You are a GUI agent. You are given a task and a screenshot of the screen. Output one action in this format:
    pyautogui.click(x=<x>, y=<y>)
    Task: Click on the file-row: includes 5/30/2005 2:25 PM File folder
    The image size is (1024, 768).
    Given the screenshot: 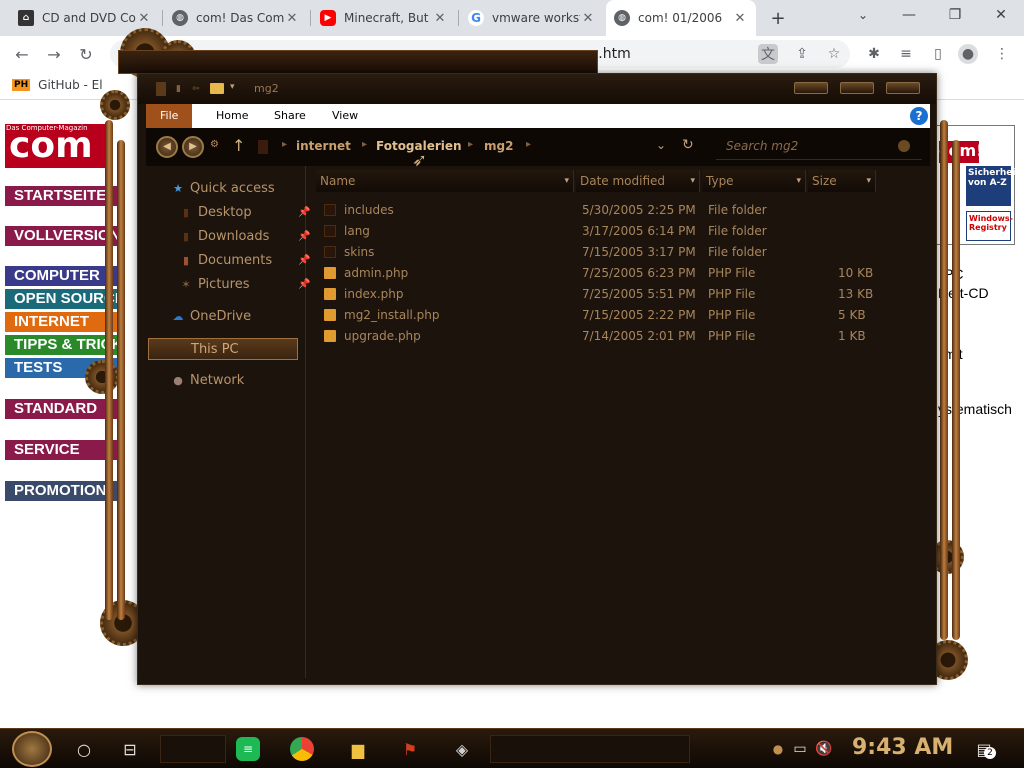 What is the action you would take?
    pyautogui.click(x=611, y=210)
    